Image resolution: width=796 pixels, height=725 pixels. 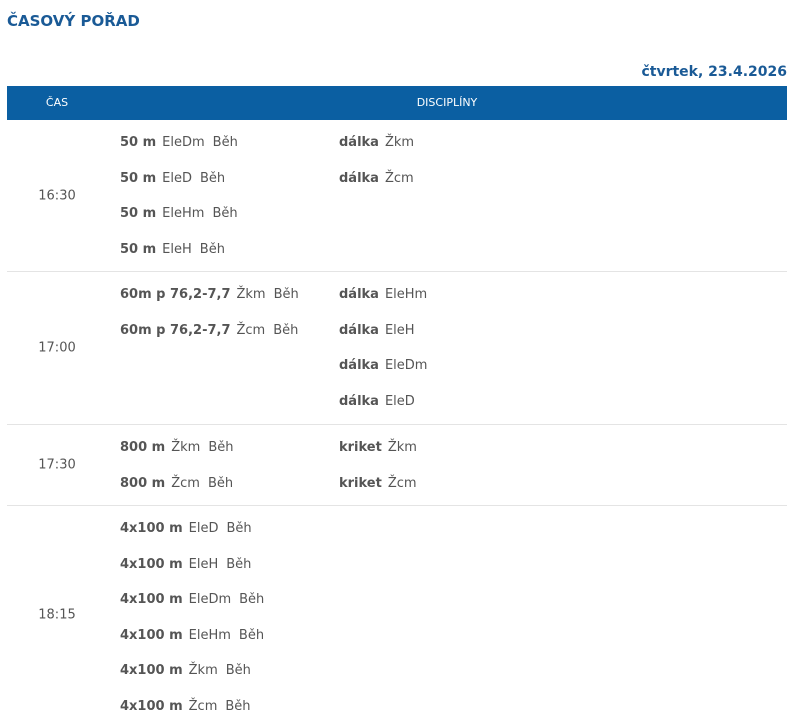 I want to click on discipline-column-left: 800 m Žkm Běh 800 m Žcm Běh, so click(x=176, y=465).